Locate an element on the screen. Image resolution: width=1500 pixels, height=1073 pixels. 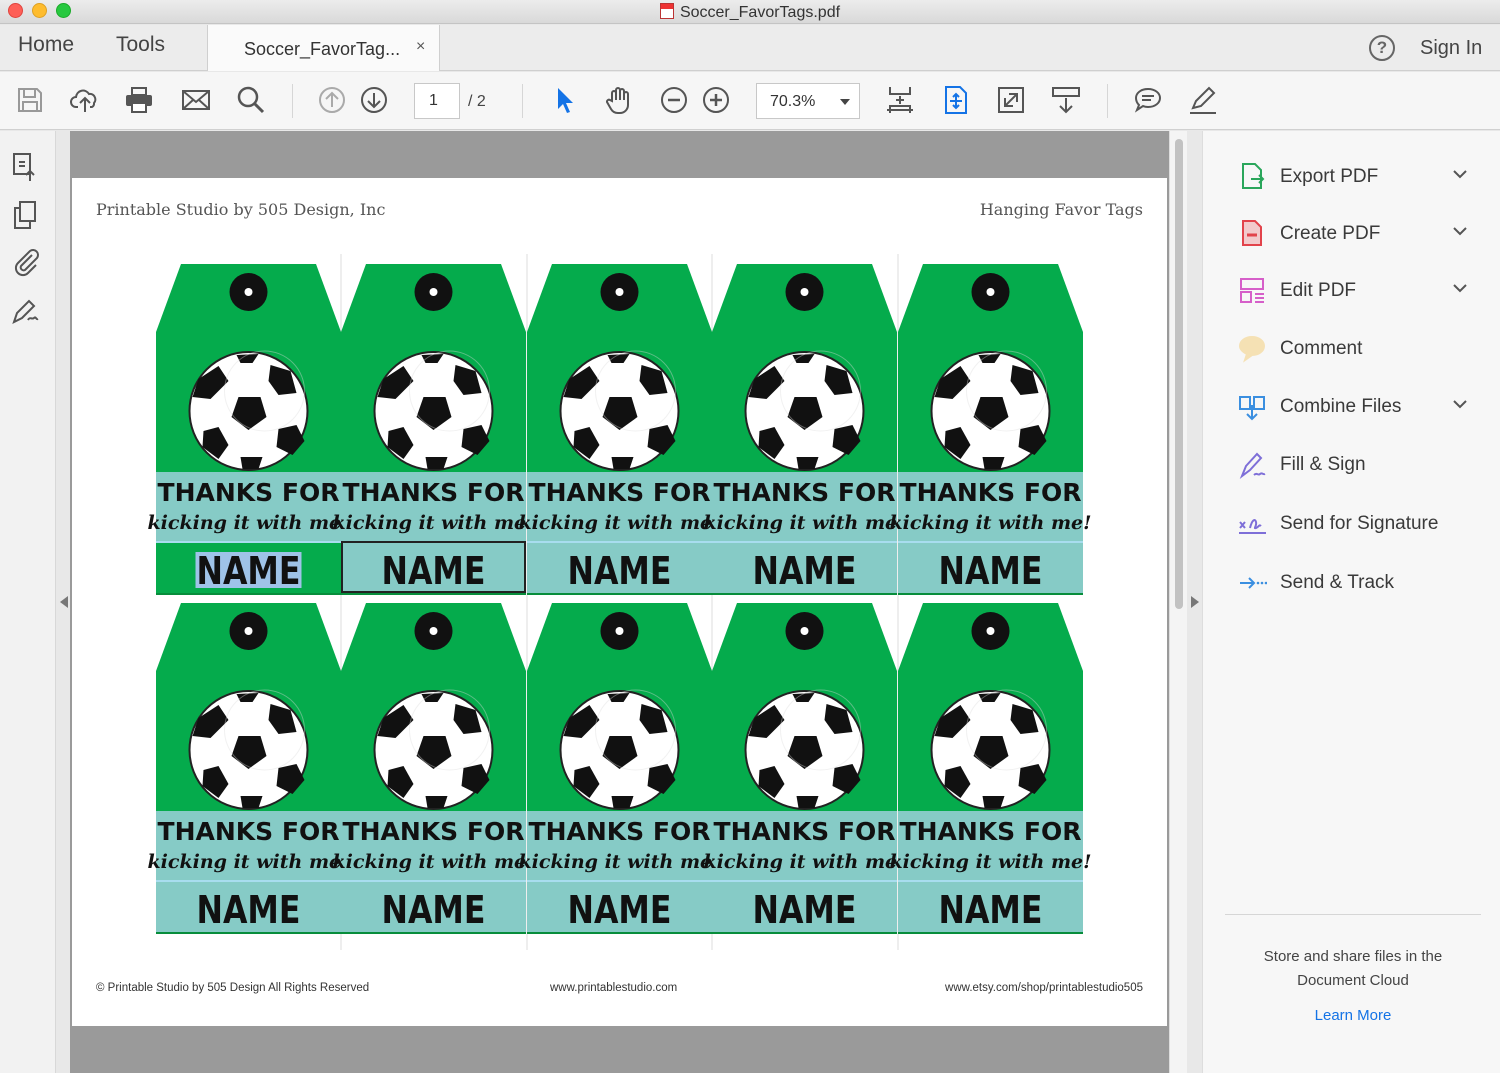
full-screen-icon is located at coordinates (1011, 100).